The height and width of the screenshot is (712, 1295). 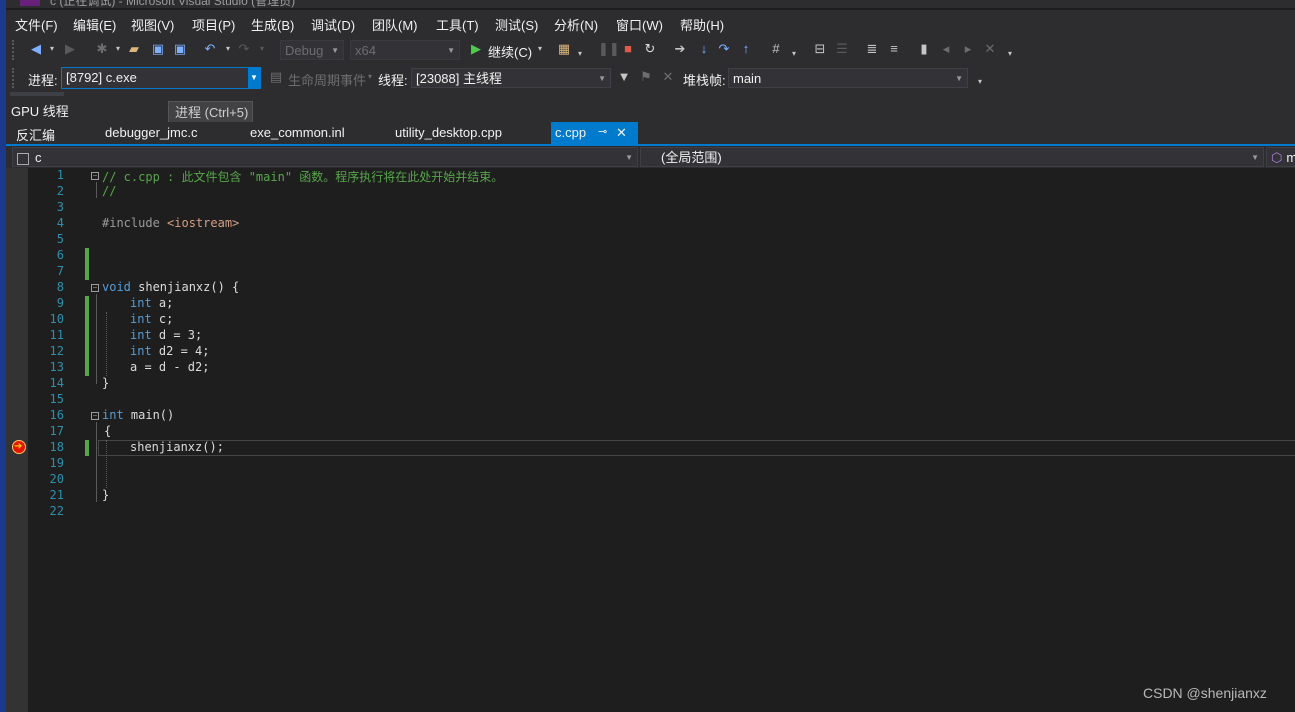 I want to click on line-number: 14, so click(x=56, y=383).